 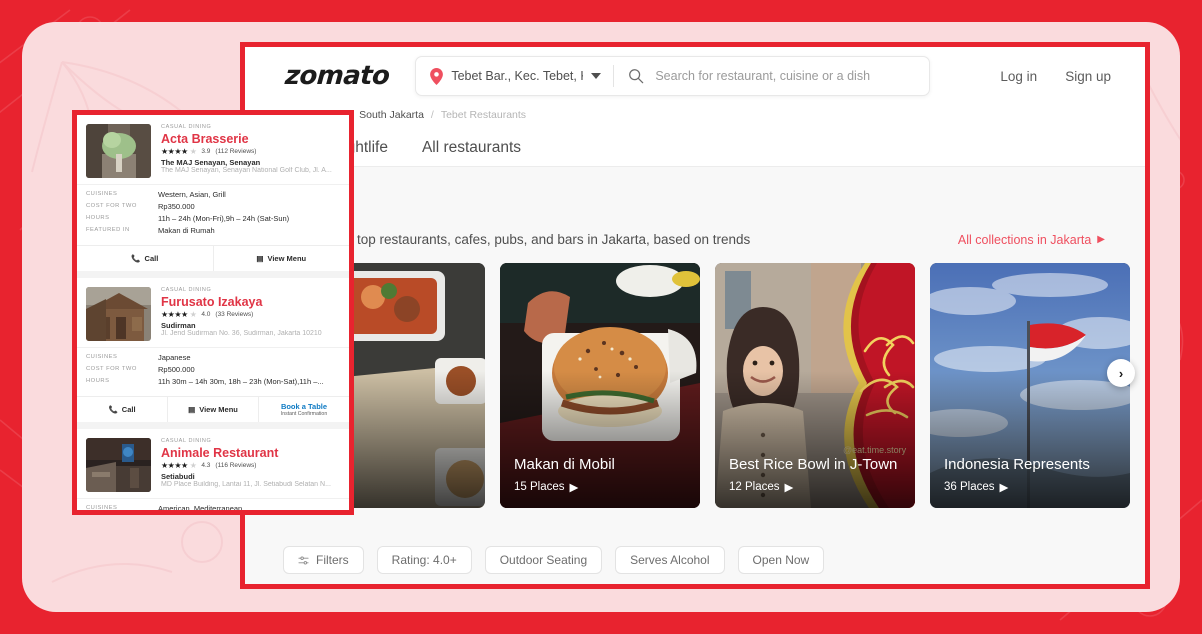 What do you see at coordinates (213, 230) in the screenshot?
I see `meta-row: FEATURED IN Makan di Rumah` at bounding box center [213, 230].